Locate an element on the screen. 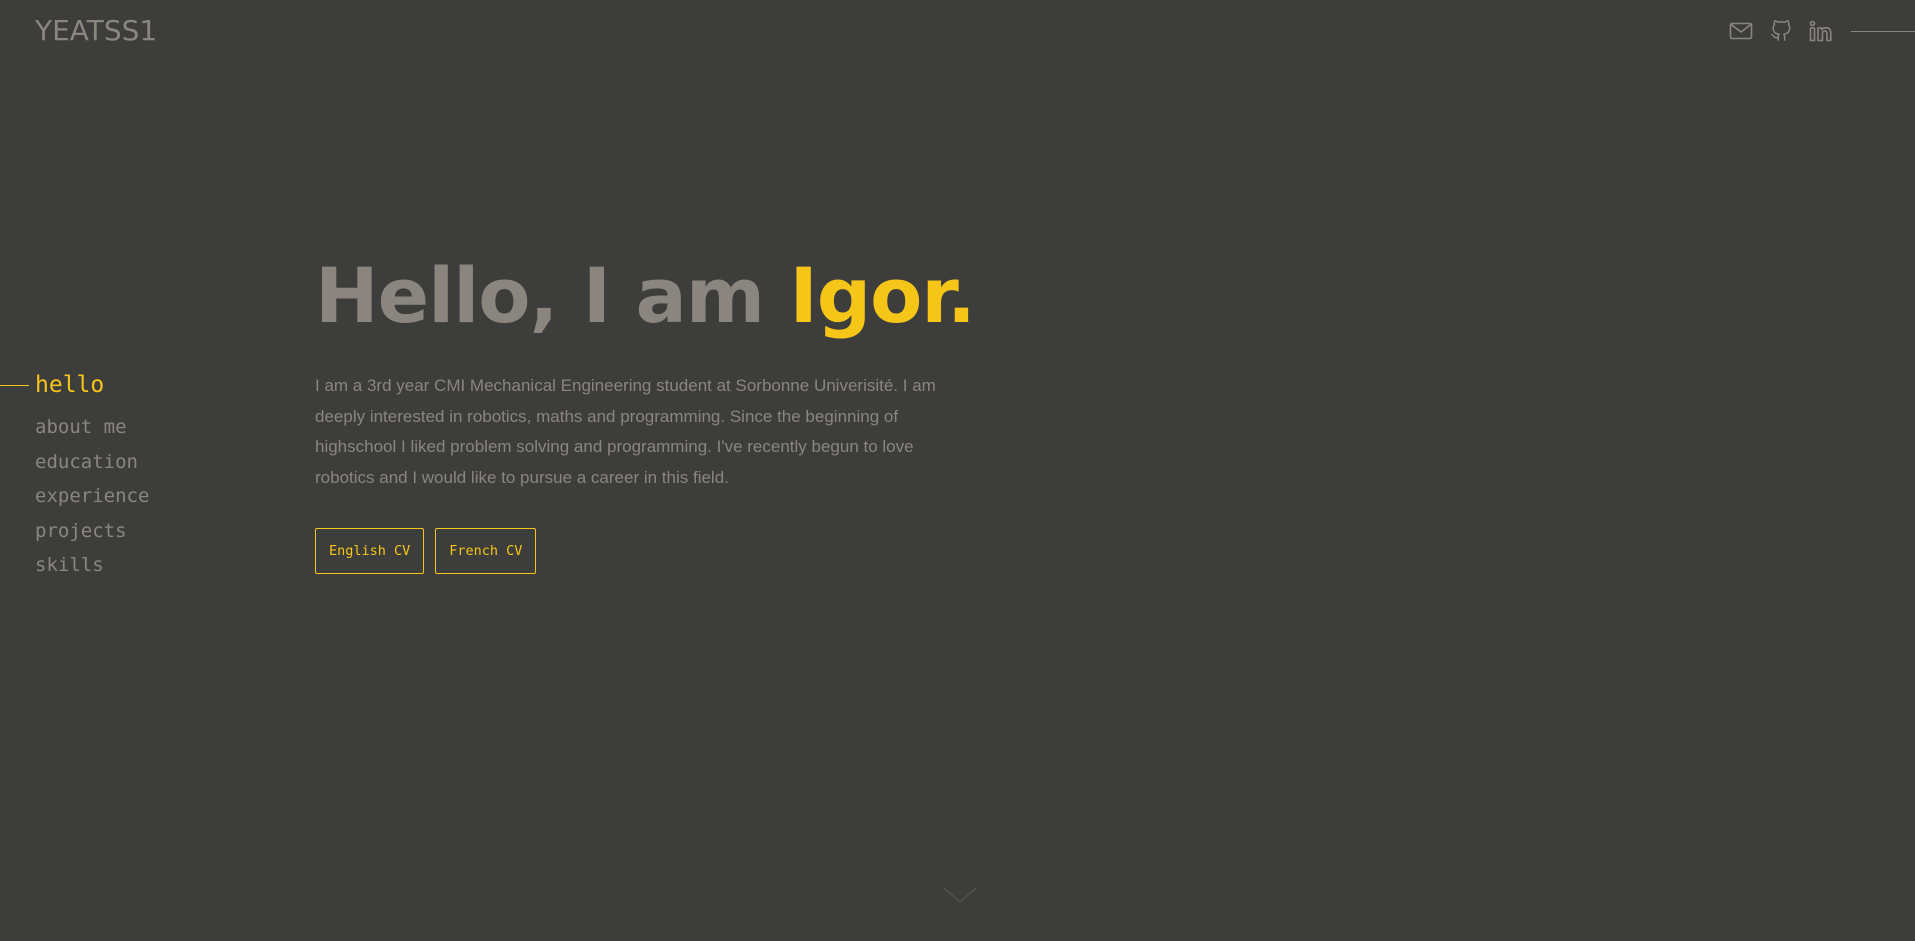  email-link is located at coordinates (1741, 31).